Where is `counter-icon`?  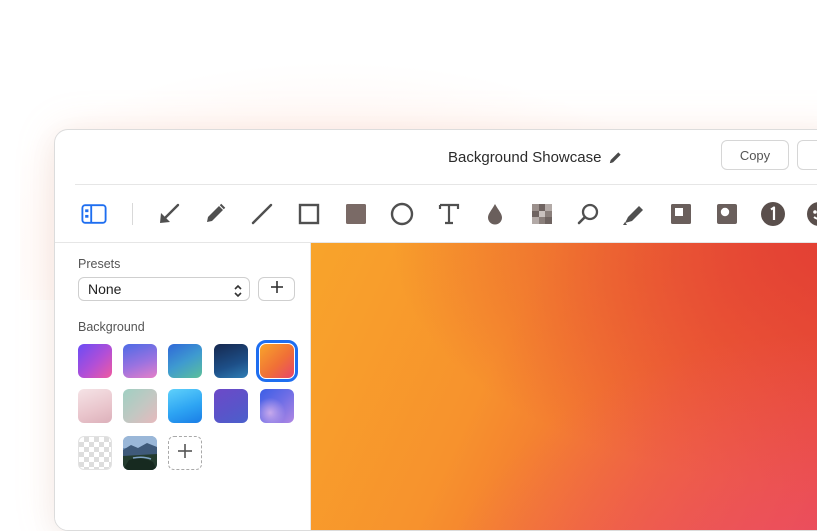 counter-icon is located at coordinates (773, 214).